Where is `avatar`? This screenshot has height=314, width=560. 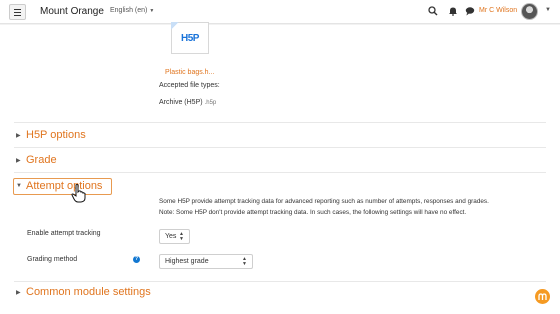 avatar is located at coordinates (529, 11).